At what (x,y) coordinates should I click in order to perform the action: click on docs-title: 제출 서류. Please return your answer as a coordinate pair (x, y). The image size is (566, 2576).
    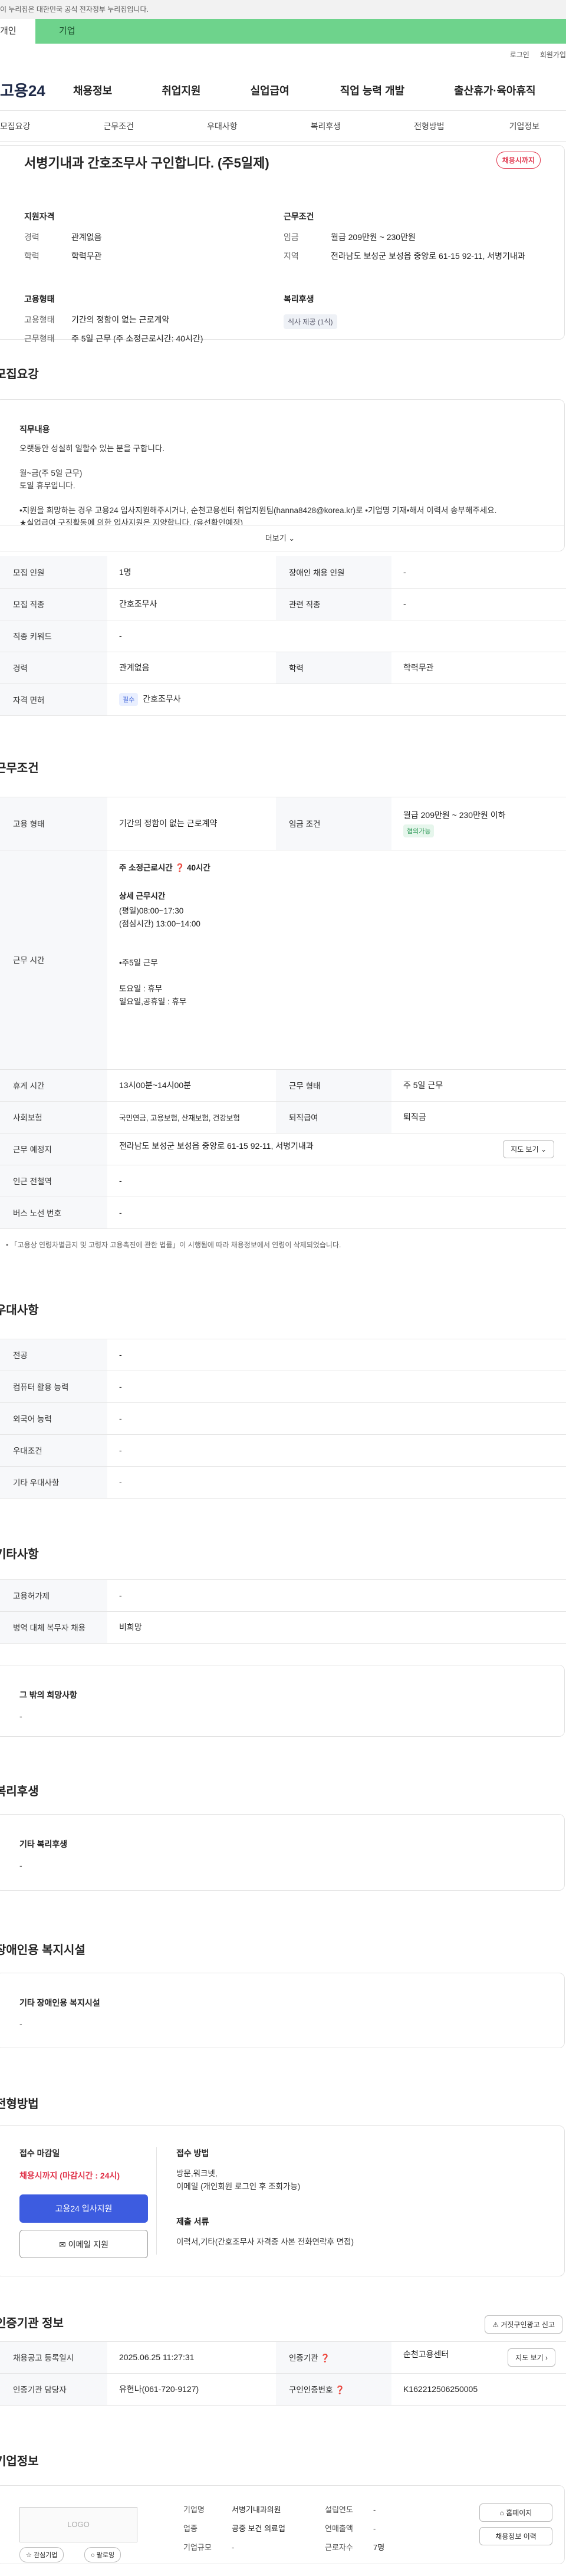
    Looking at the image, I should click on (192, 2221).